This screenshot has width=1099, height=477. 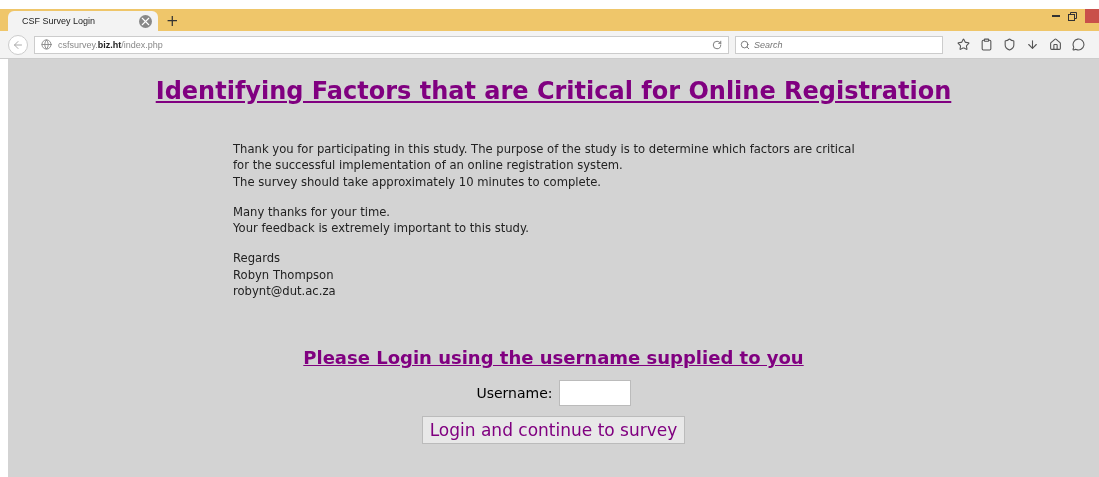 What do you see at coordinates (381, 44) in the screenshot?
I see `address-bar: csfsurvey.biz.ht/index.php` at bounding box center [381, 44].